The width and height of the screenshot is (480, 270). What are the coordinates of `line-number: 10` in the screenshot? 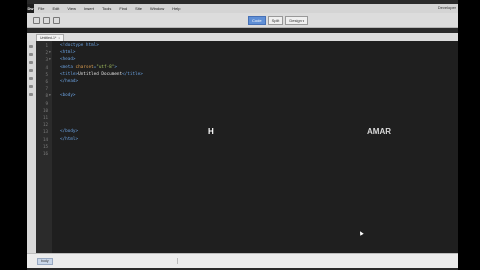 It's located at (45, 110).